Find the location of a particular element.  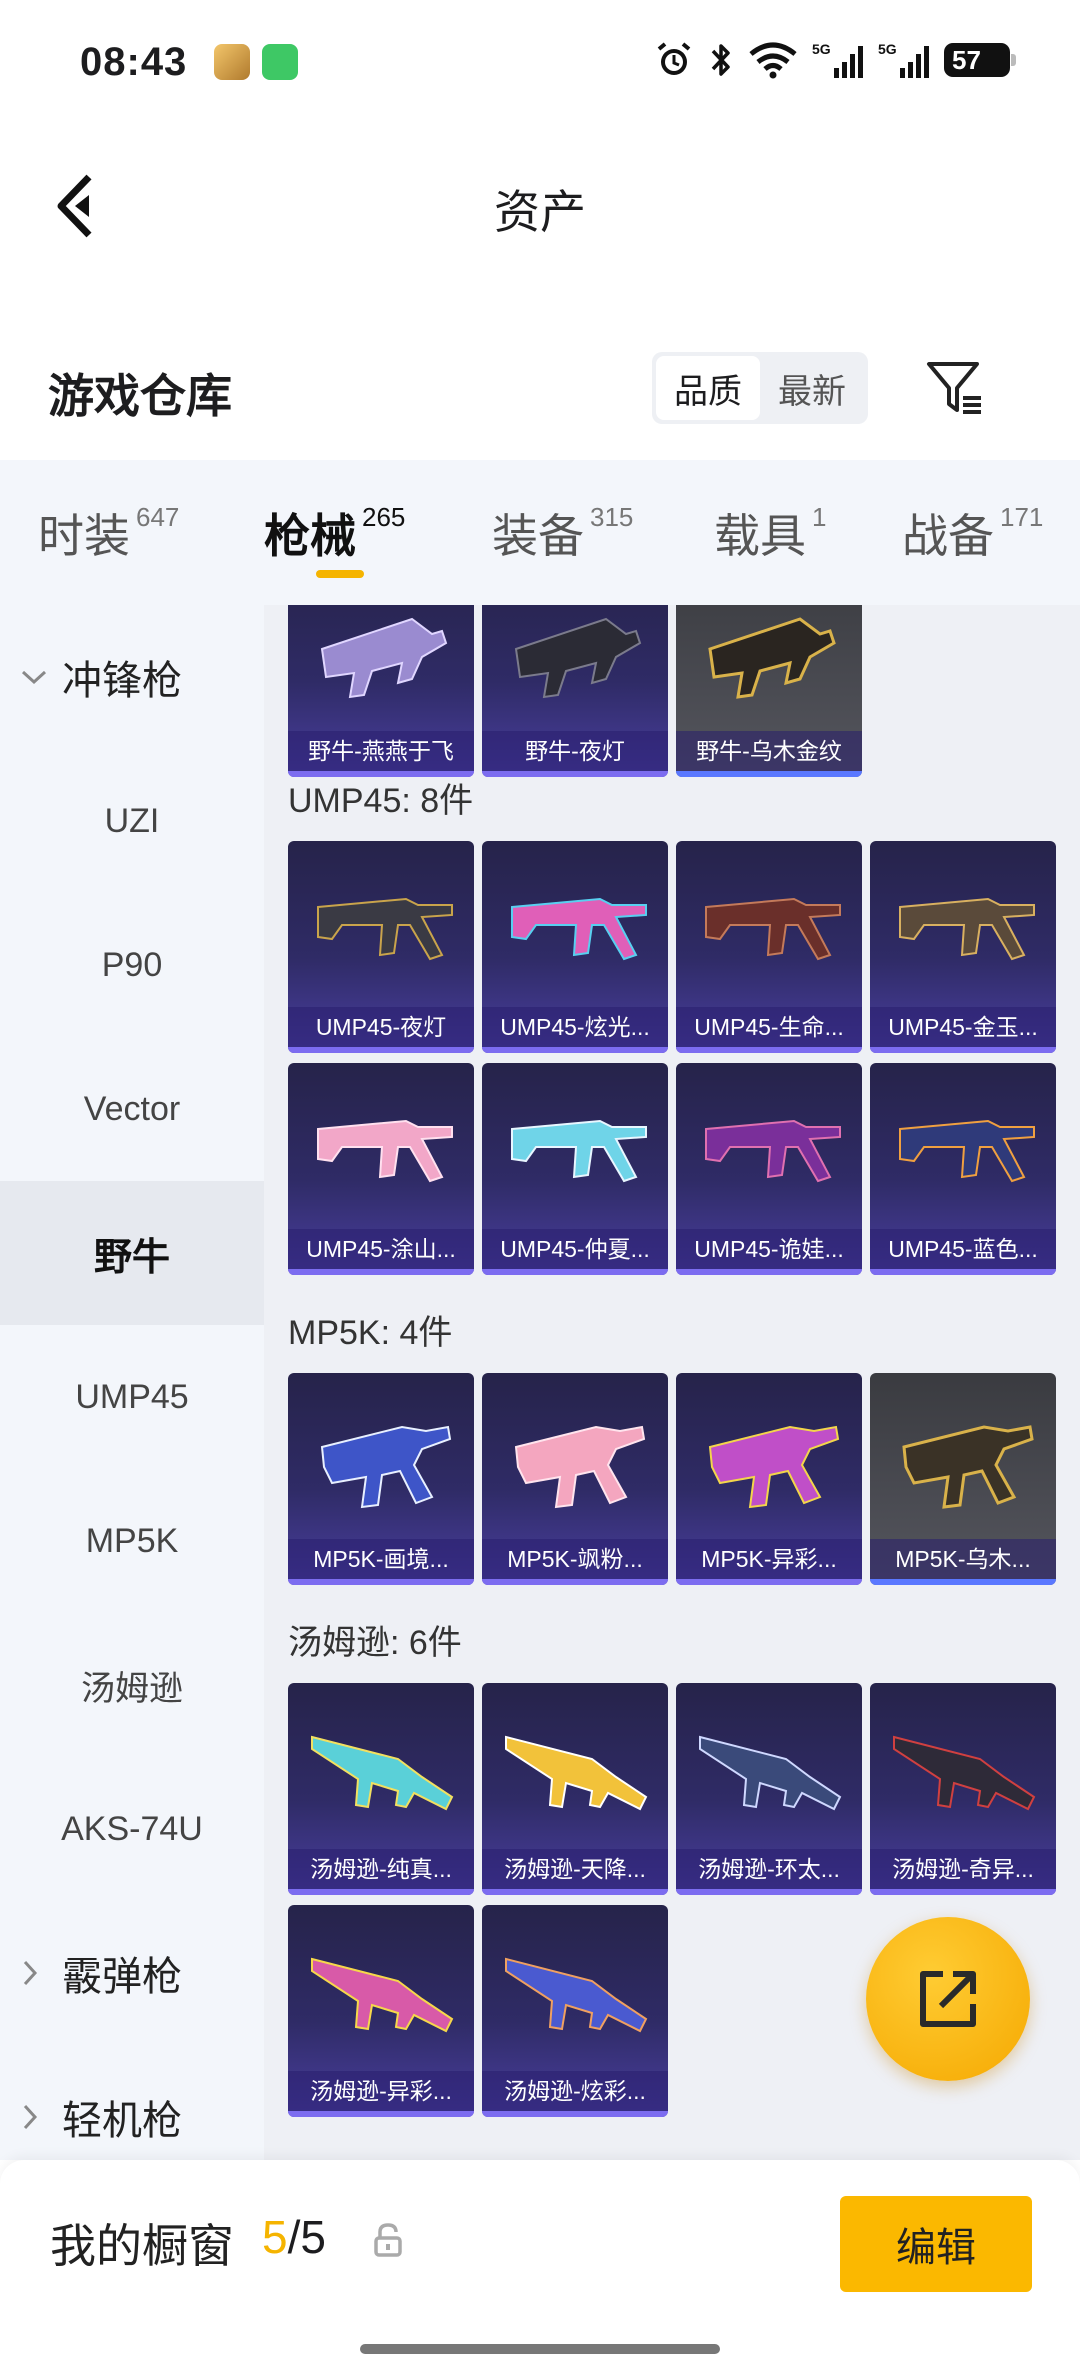

top-app-bar: 资产 is located at coordinates (540, 205).